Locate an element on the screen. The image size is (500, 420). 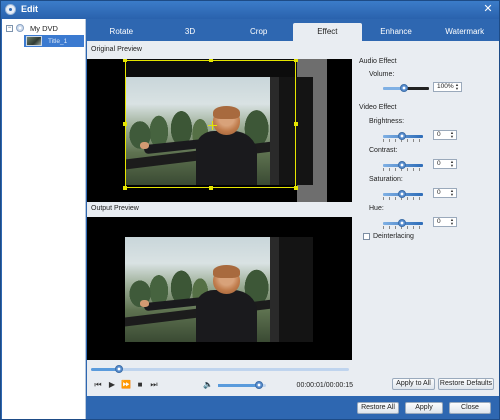
hue-field: 0 ▲ ▼ is located at coordinates (445, 222).